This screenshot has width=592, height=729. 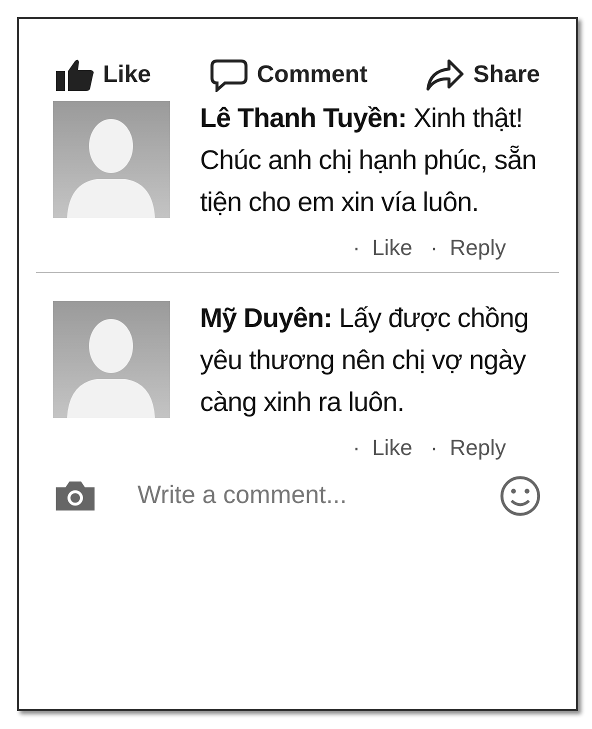 I want to click on comment-text: Mỹ Duyên: Lấy được chồng yêu thương nên chị vợ ngày càng xinh ra luôn., so click(x=365, y=360).